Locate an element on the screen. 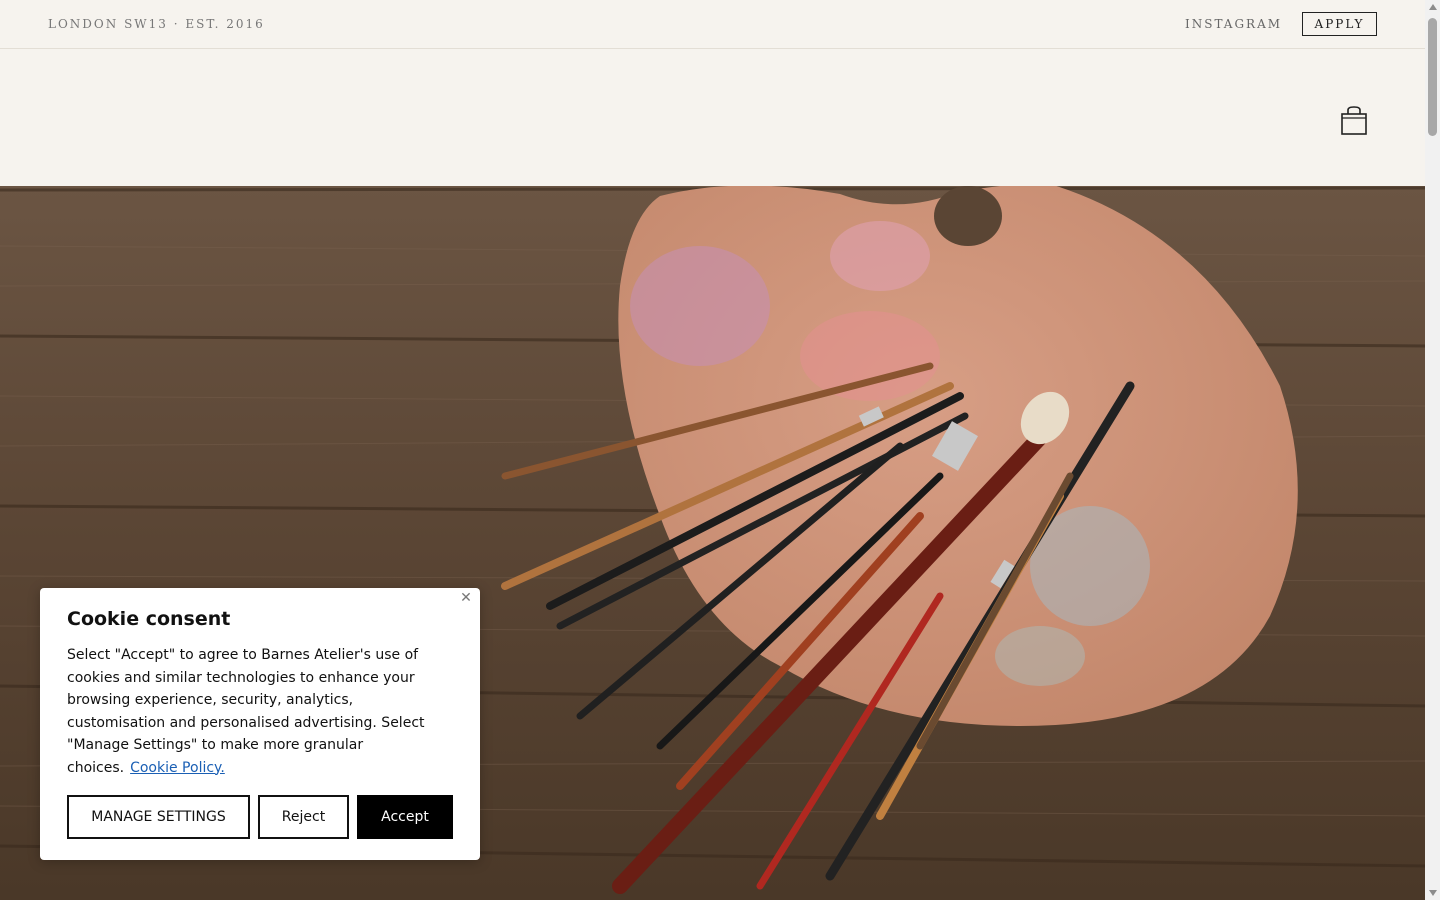 Image resolution: width=1440 pixels, height=900 pixels. scrollbar-thumb is located at coordinates (1432, 77).